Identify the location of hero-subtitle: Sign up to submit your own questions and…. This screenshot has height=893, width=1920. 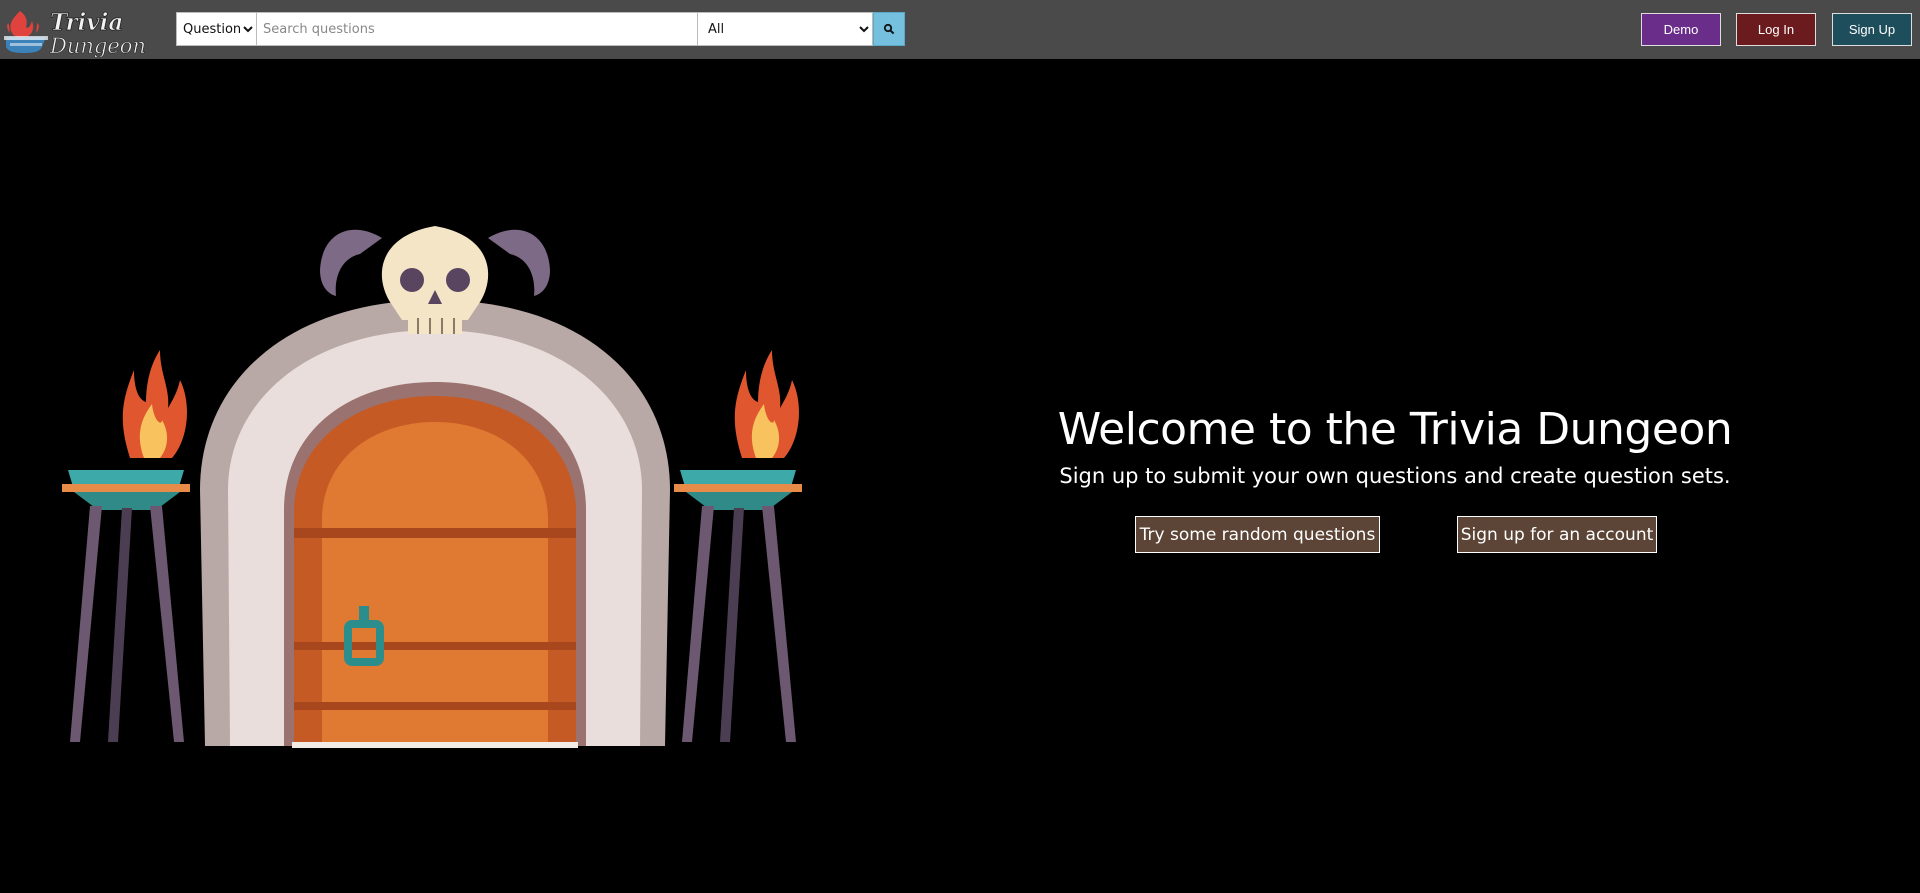
(1395, 476).